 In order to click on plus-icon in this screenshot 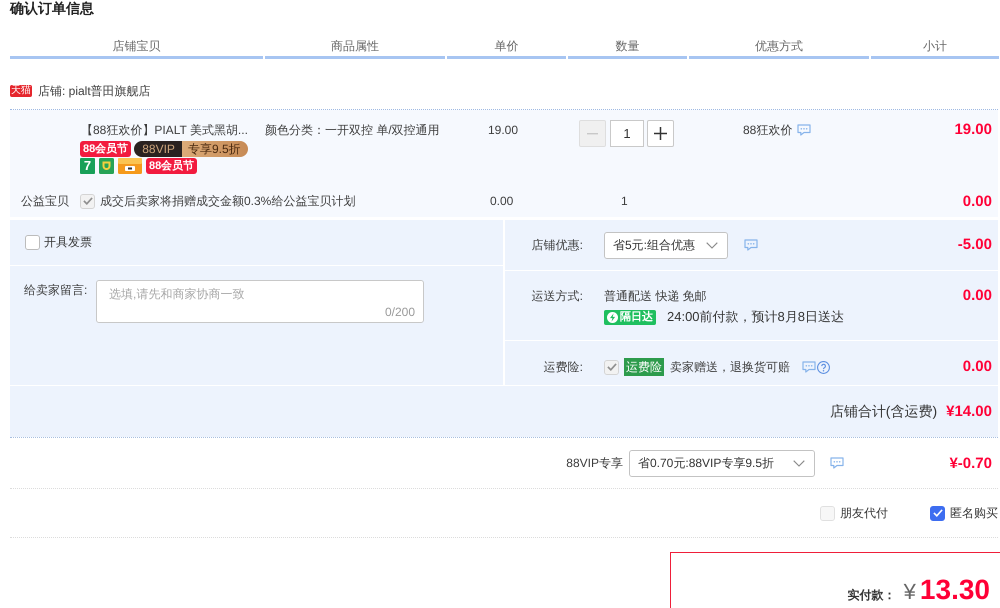, I will do `click(660, 133)`.